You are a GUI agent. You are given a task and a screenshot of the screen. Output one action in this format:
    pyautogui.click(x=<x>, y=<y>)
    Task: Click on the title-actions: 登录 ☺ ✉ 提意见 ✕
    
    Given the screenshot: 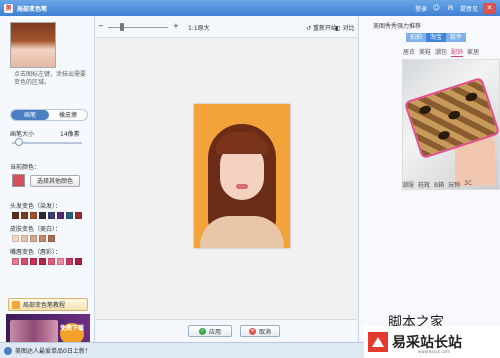 What is the action you would take?
    pyautogui.click(x=455, y=8)
    